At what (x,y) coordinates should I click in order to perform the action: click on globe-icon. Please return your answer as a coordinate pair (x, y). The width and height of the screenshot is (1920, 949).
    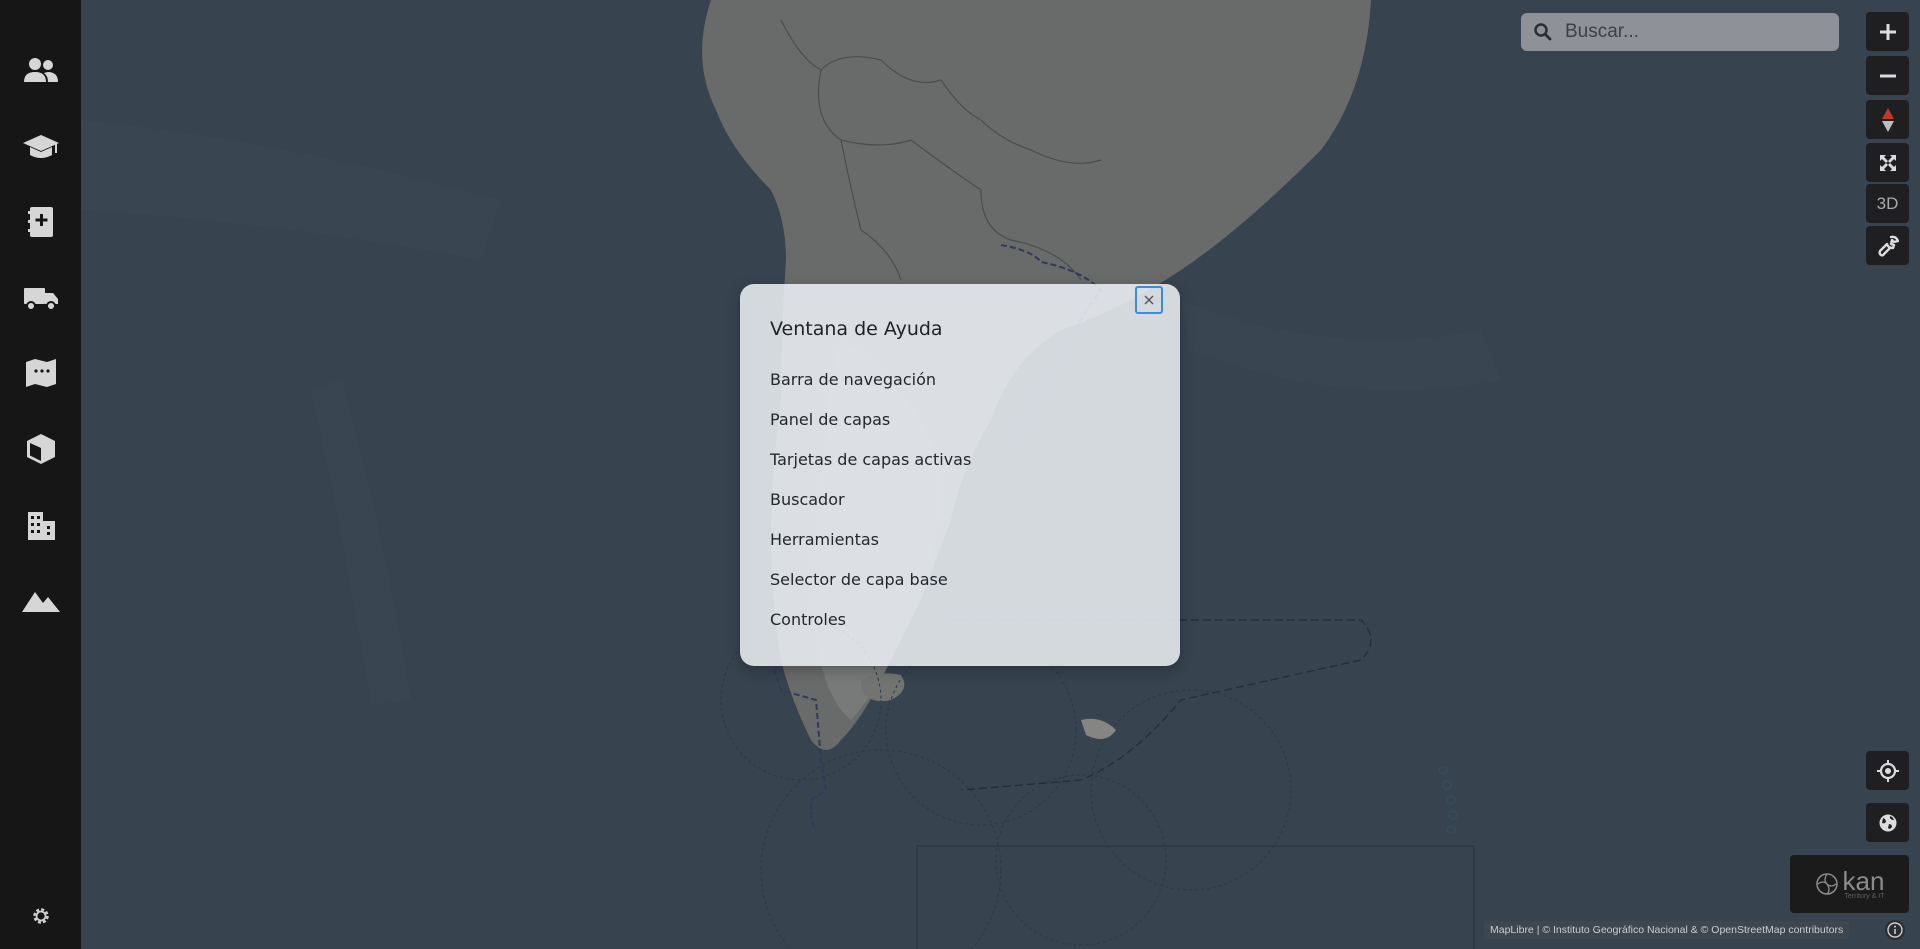
    Looking at the image, I should click on (1887, 822).